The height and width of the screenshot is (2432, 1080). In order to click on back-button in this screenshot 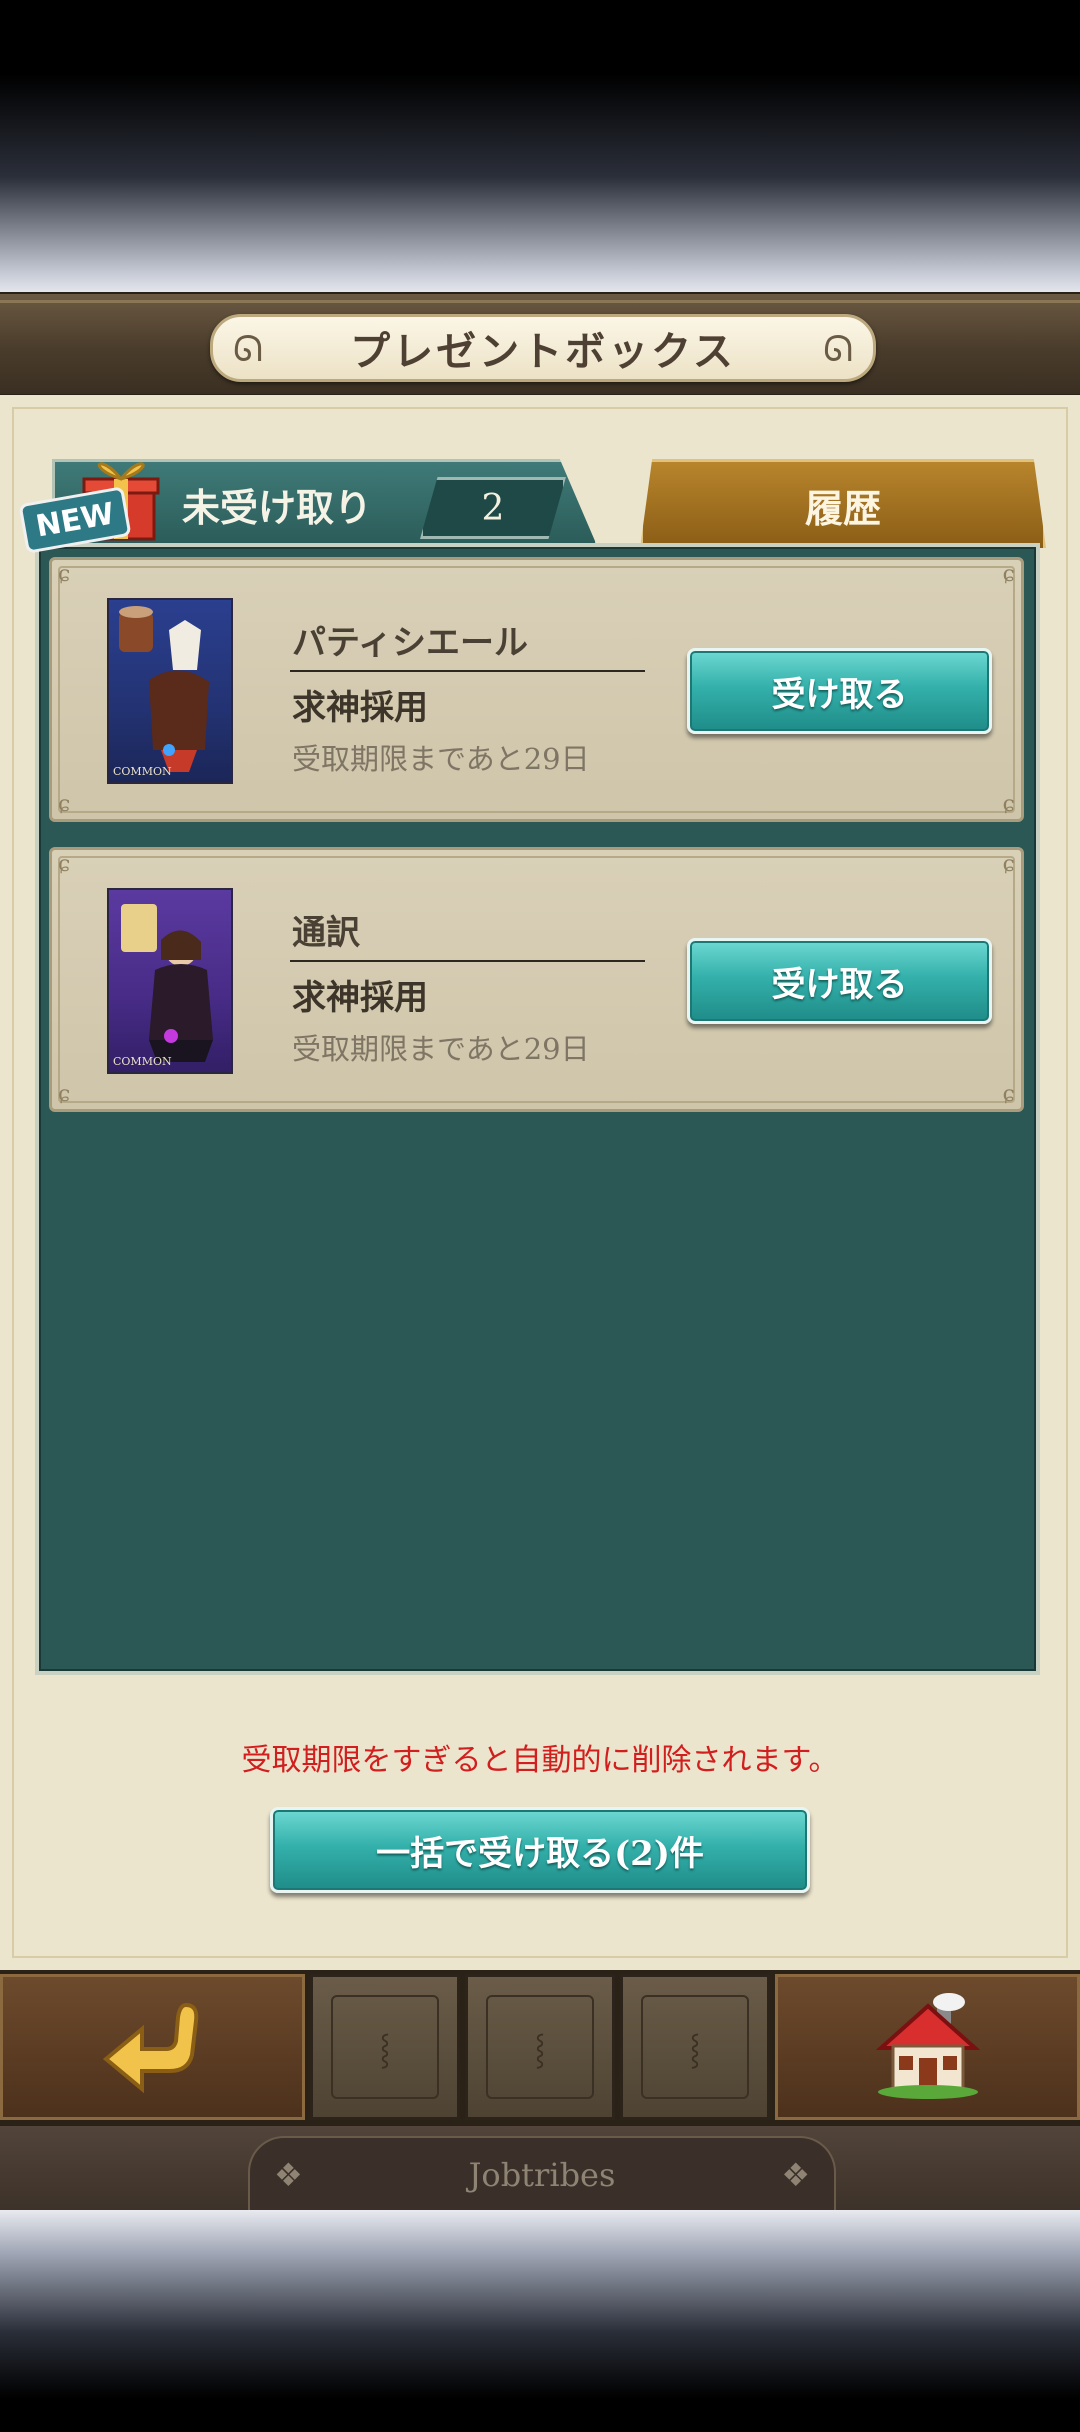, I will do `click(152, 2047)`.